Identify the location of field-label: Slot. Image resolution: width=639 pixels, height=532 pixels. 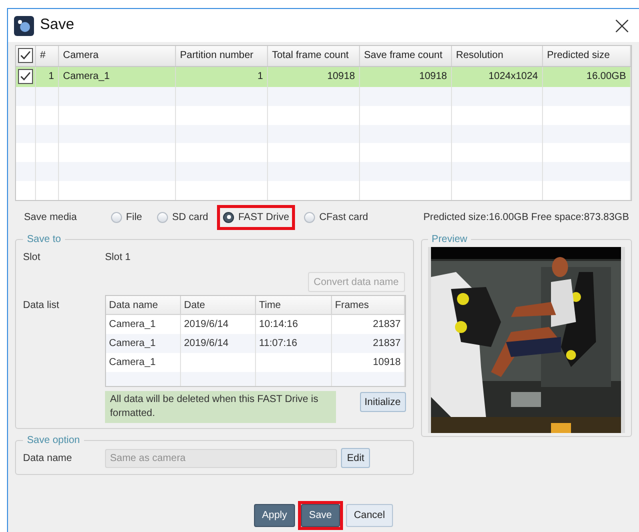
(32, 258).